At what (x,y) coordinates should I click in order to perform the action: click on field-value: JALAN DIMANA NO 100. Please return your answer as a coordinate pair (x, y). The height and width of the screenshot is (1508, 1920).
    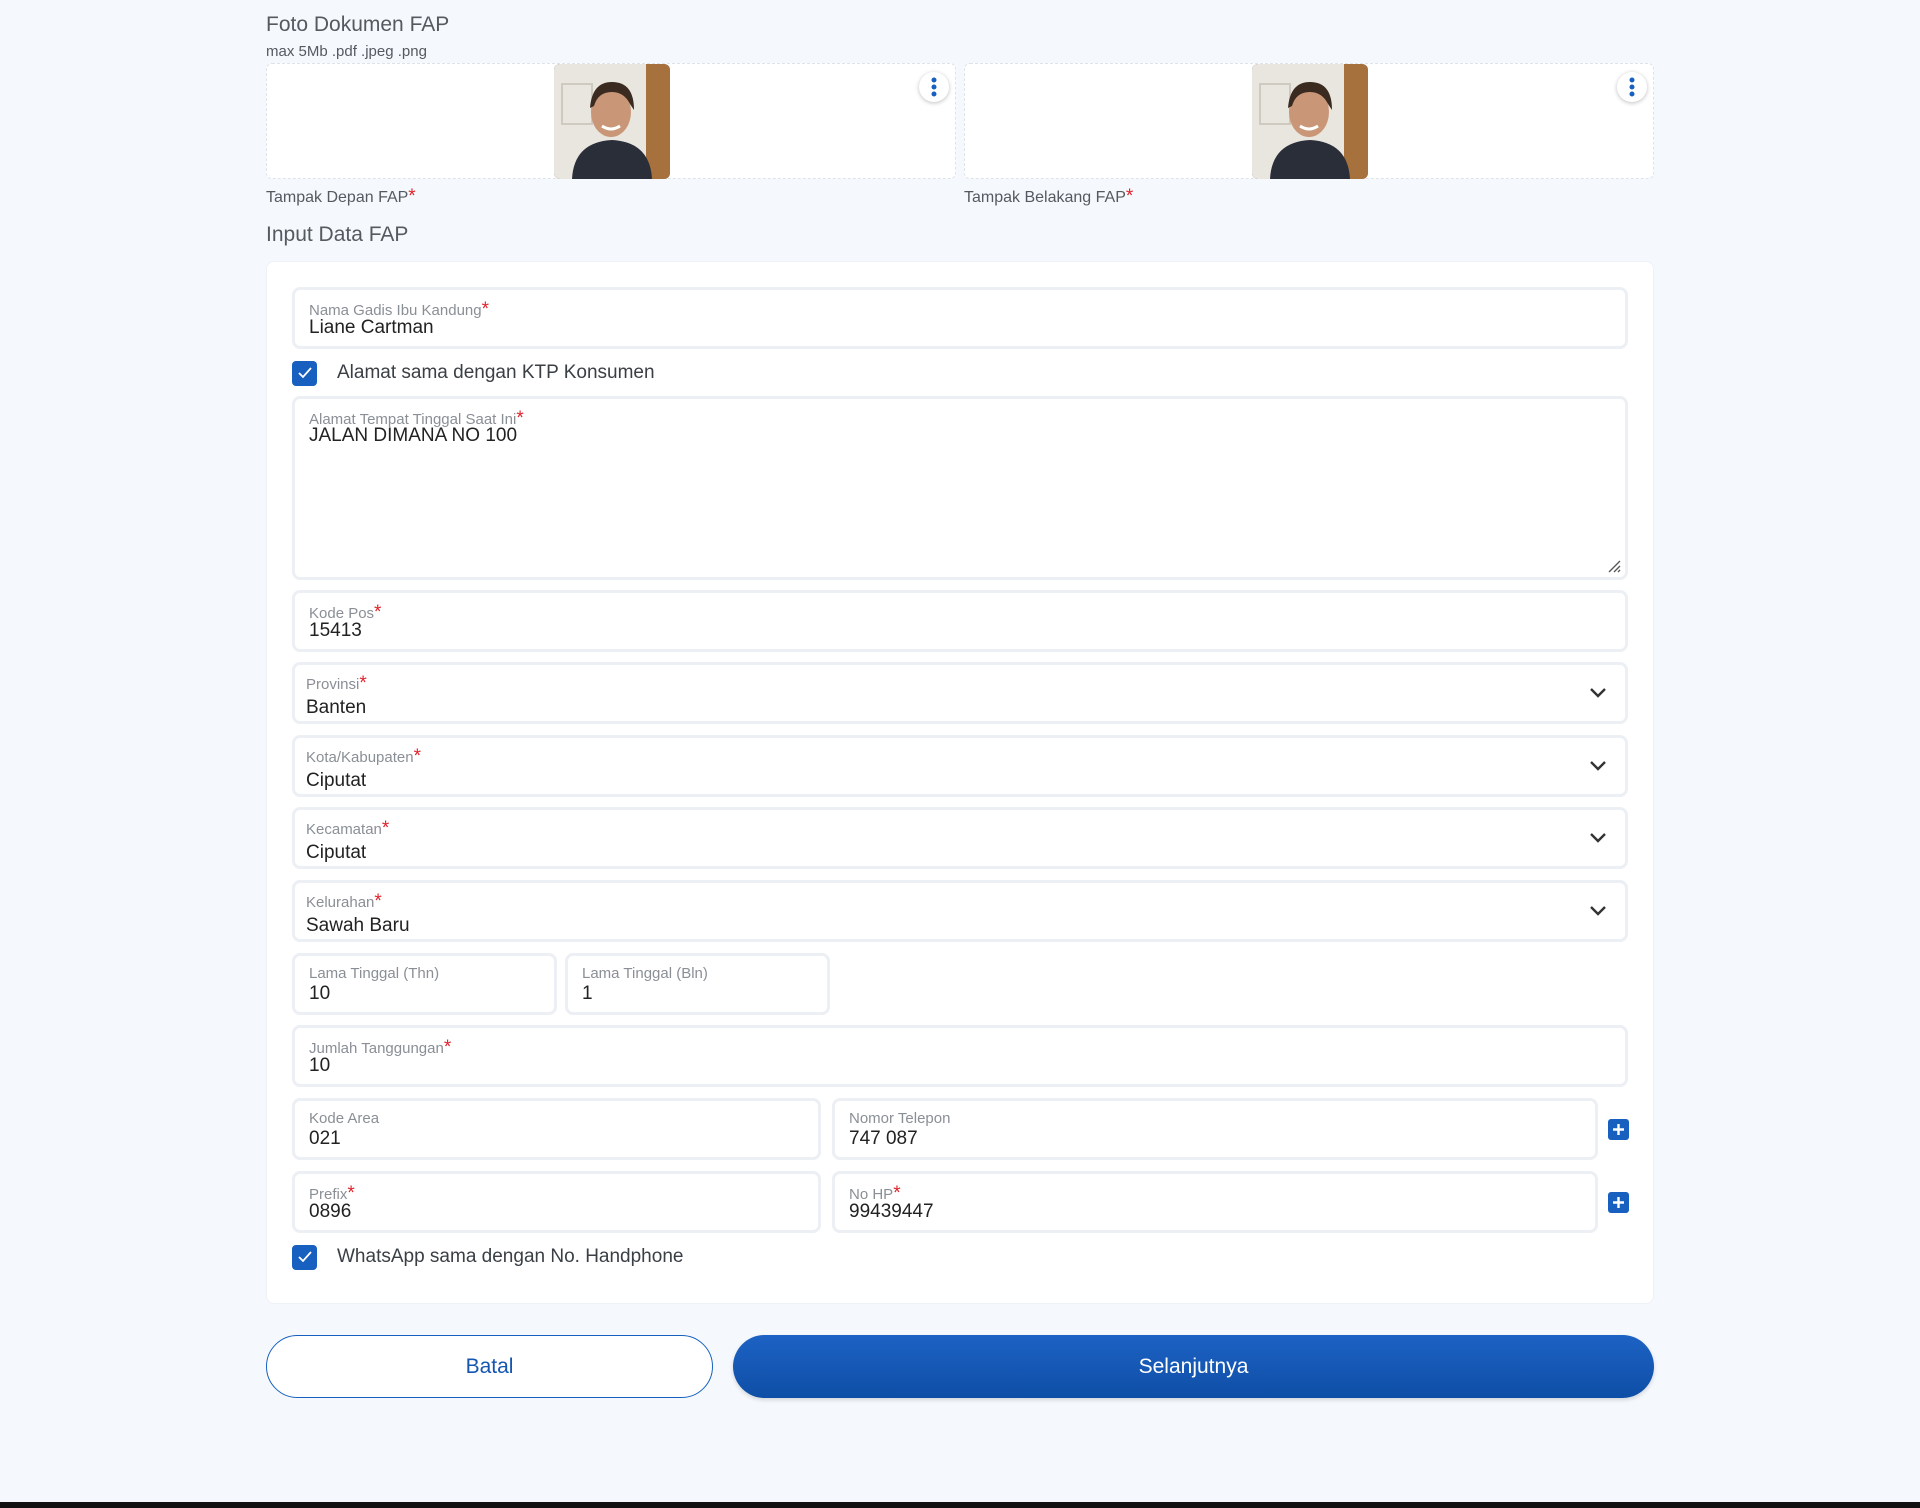
    Looking at the image, I should click on (413, 435).